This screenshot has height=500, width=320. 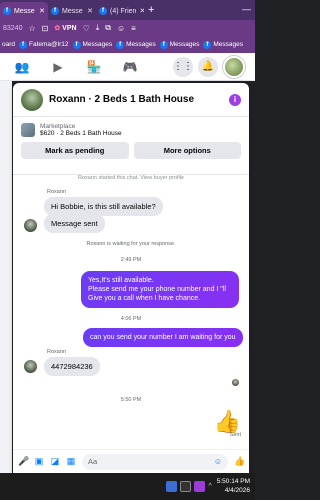 I want to click on chat-header: Roxann · 2 Beds 1 Bath House i, so click(x=131, y=100).